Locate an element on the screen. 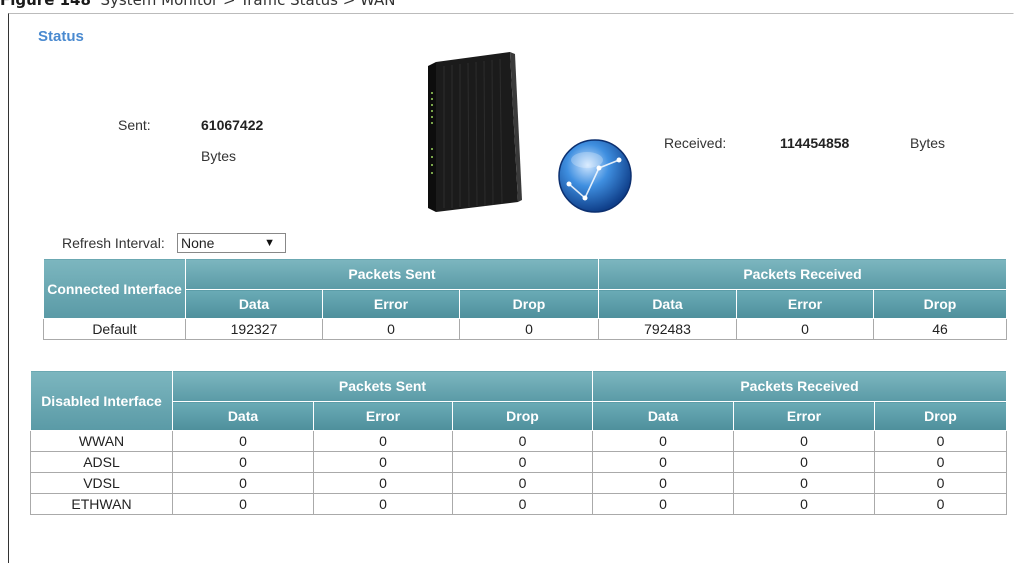 This screenshot has width=1020, height=563. table-row: ADSL 0 0 0 0 0 0 is located at coordinates (519, 462).